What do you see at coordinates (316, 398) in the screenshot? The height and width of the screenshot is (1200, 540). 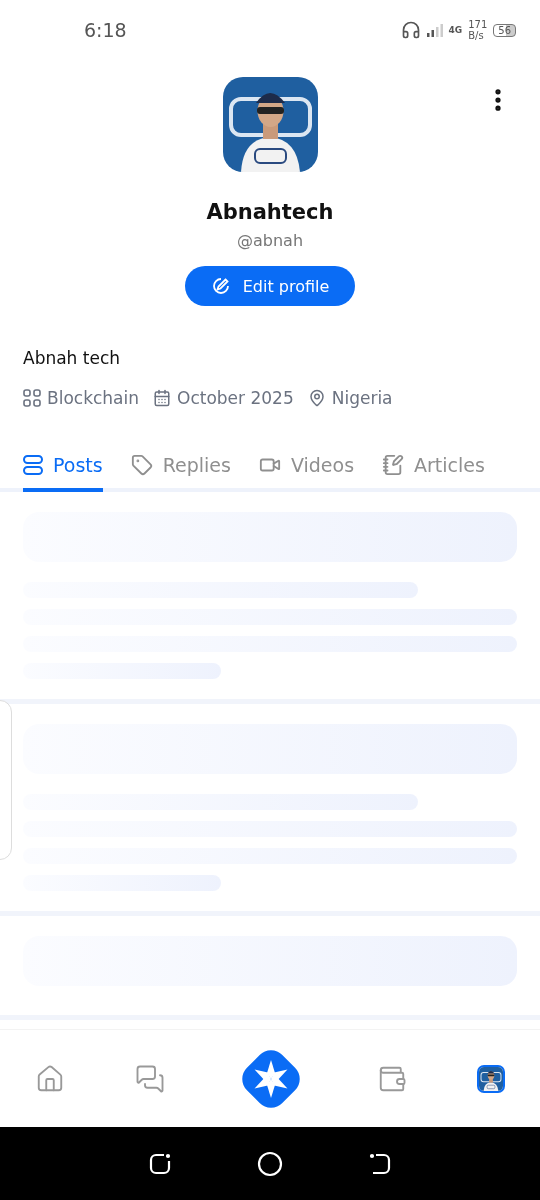 I see `location-pin-icon` at bounding box center [316, 398].